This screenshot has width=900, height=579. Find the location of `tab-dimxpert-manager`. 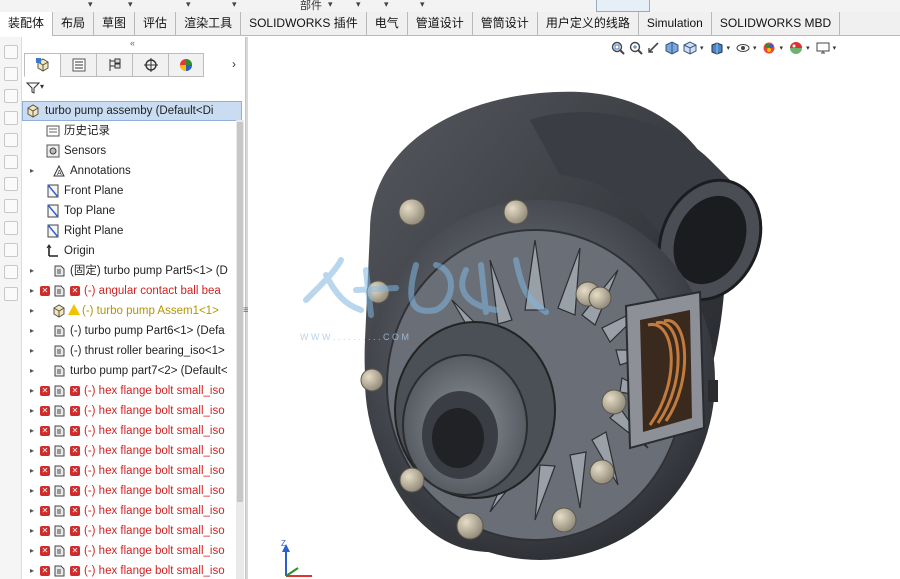

tab-dimxpert-manager is located at coordinates (150, 65).